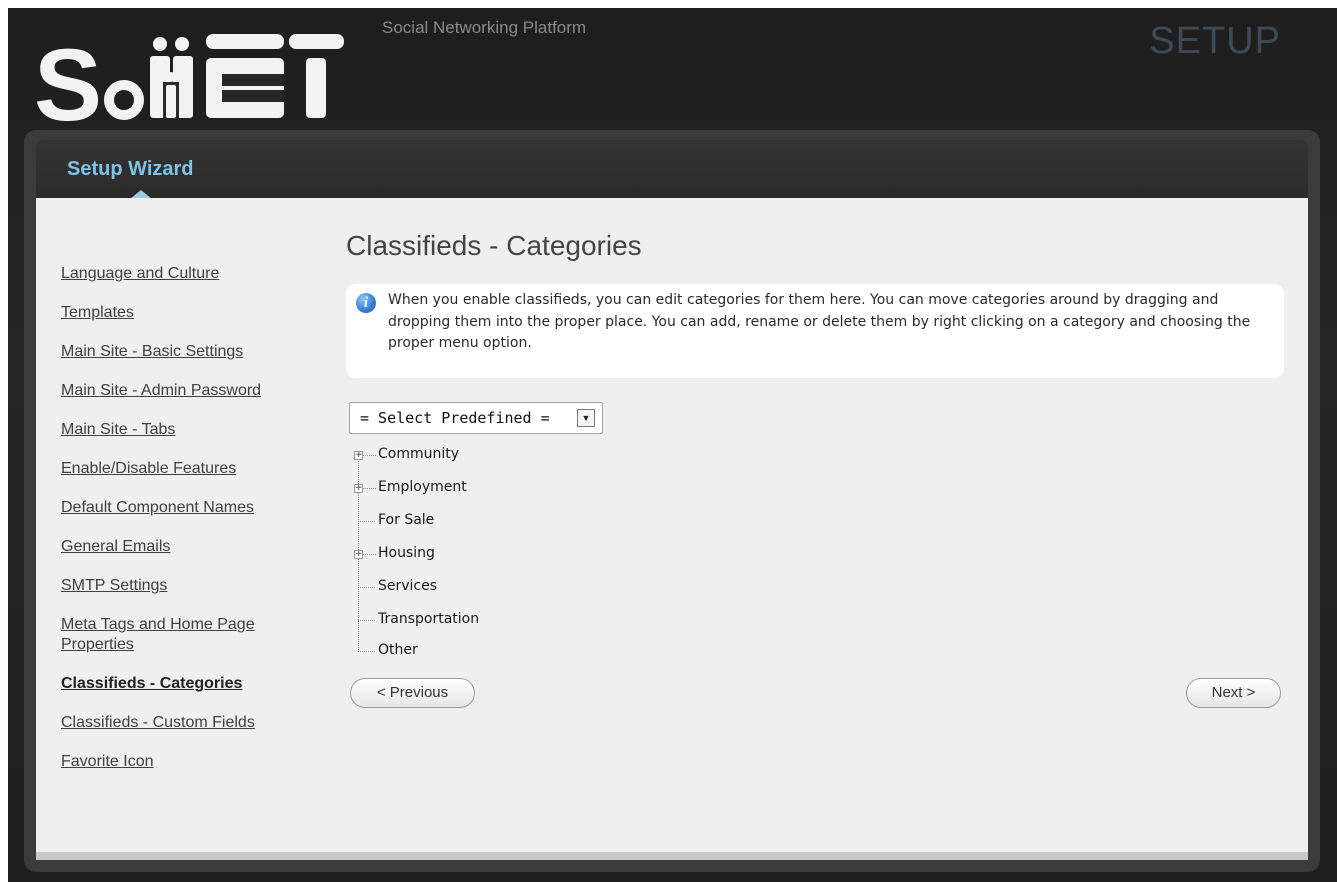  I want to click on step-templates: Templates, so click(191, 313).